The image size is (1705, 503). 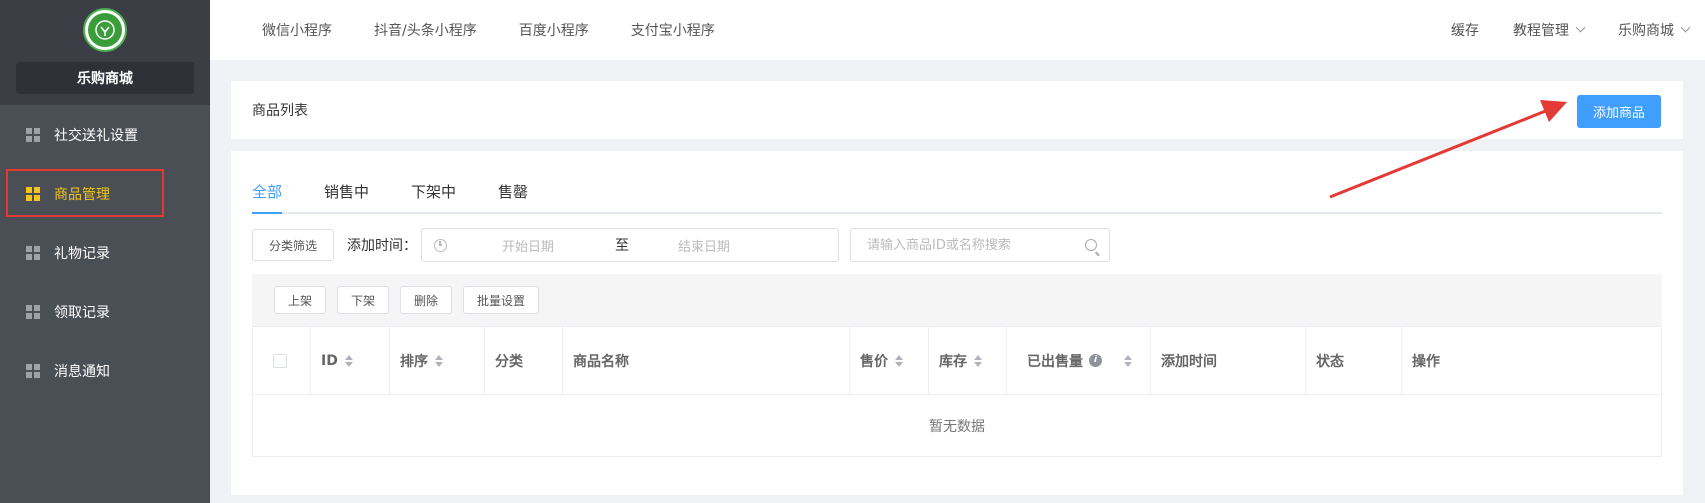 I want to click on date-range-picker: 开始日期 至 结束日期, so click(x=630, y=245).